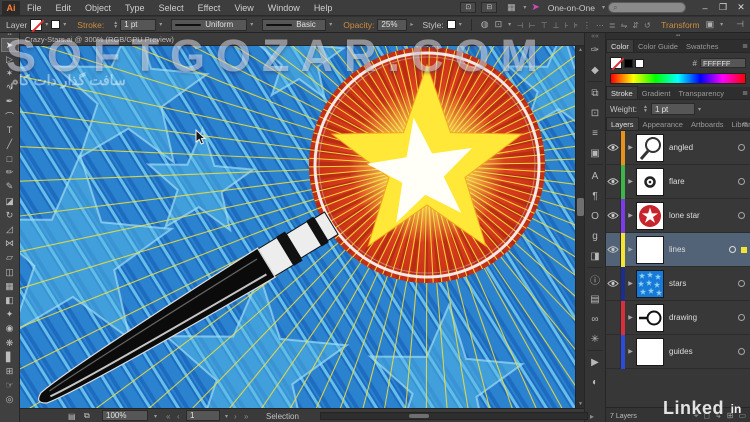 This screenshot has height=422, width=750. What do you see at coordinates (520, 25) in the screenshot?
I see `align-icon-0: ⊣` at bounding box center [520, 25].